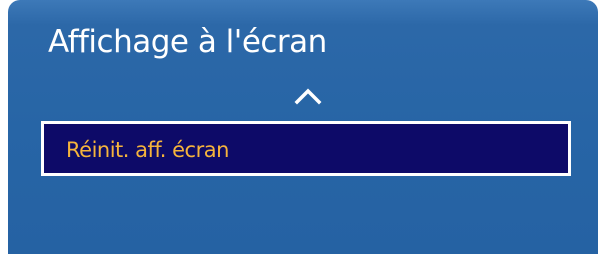  Describe the element at coordinates (187, 42) in the screenshot. I see `menu-title: Affichage à l'écran` at that location.